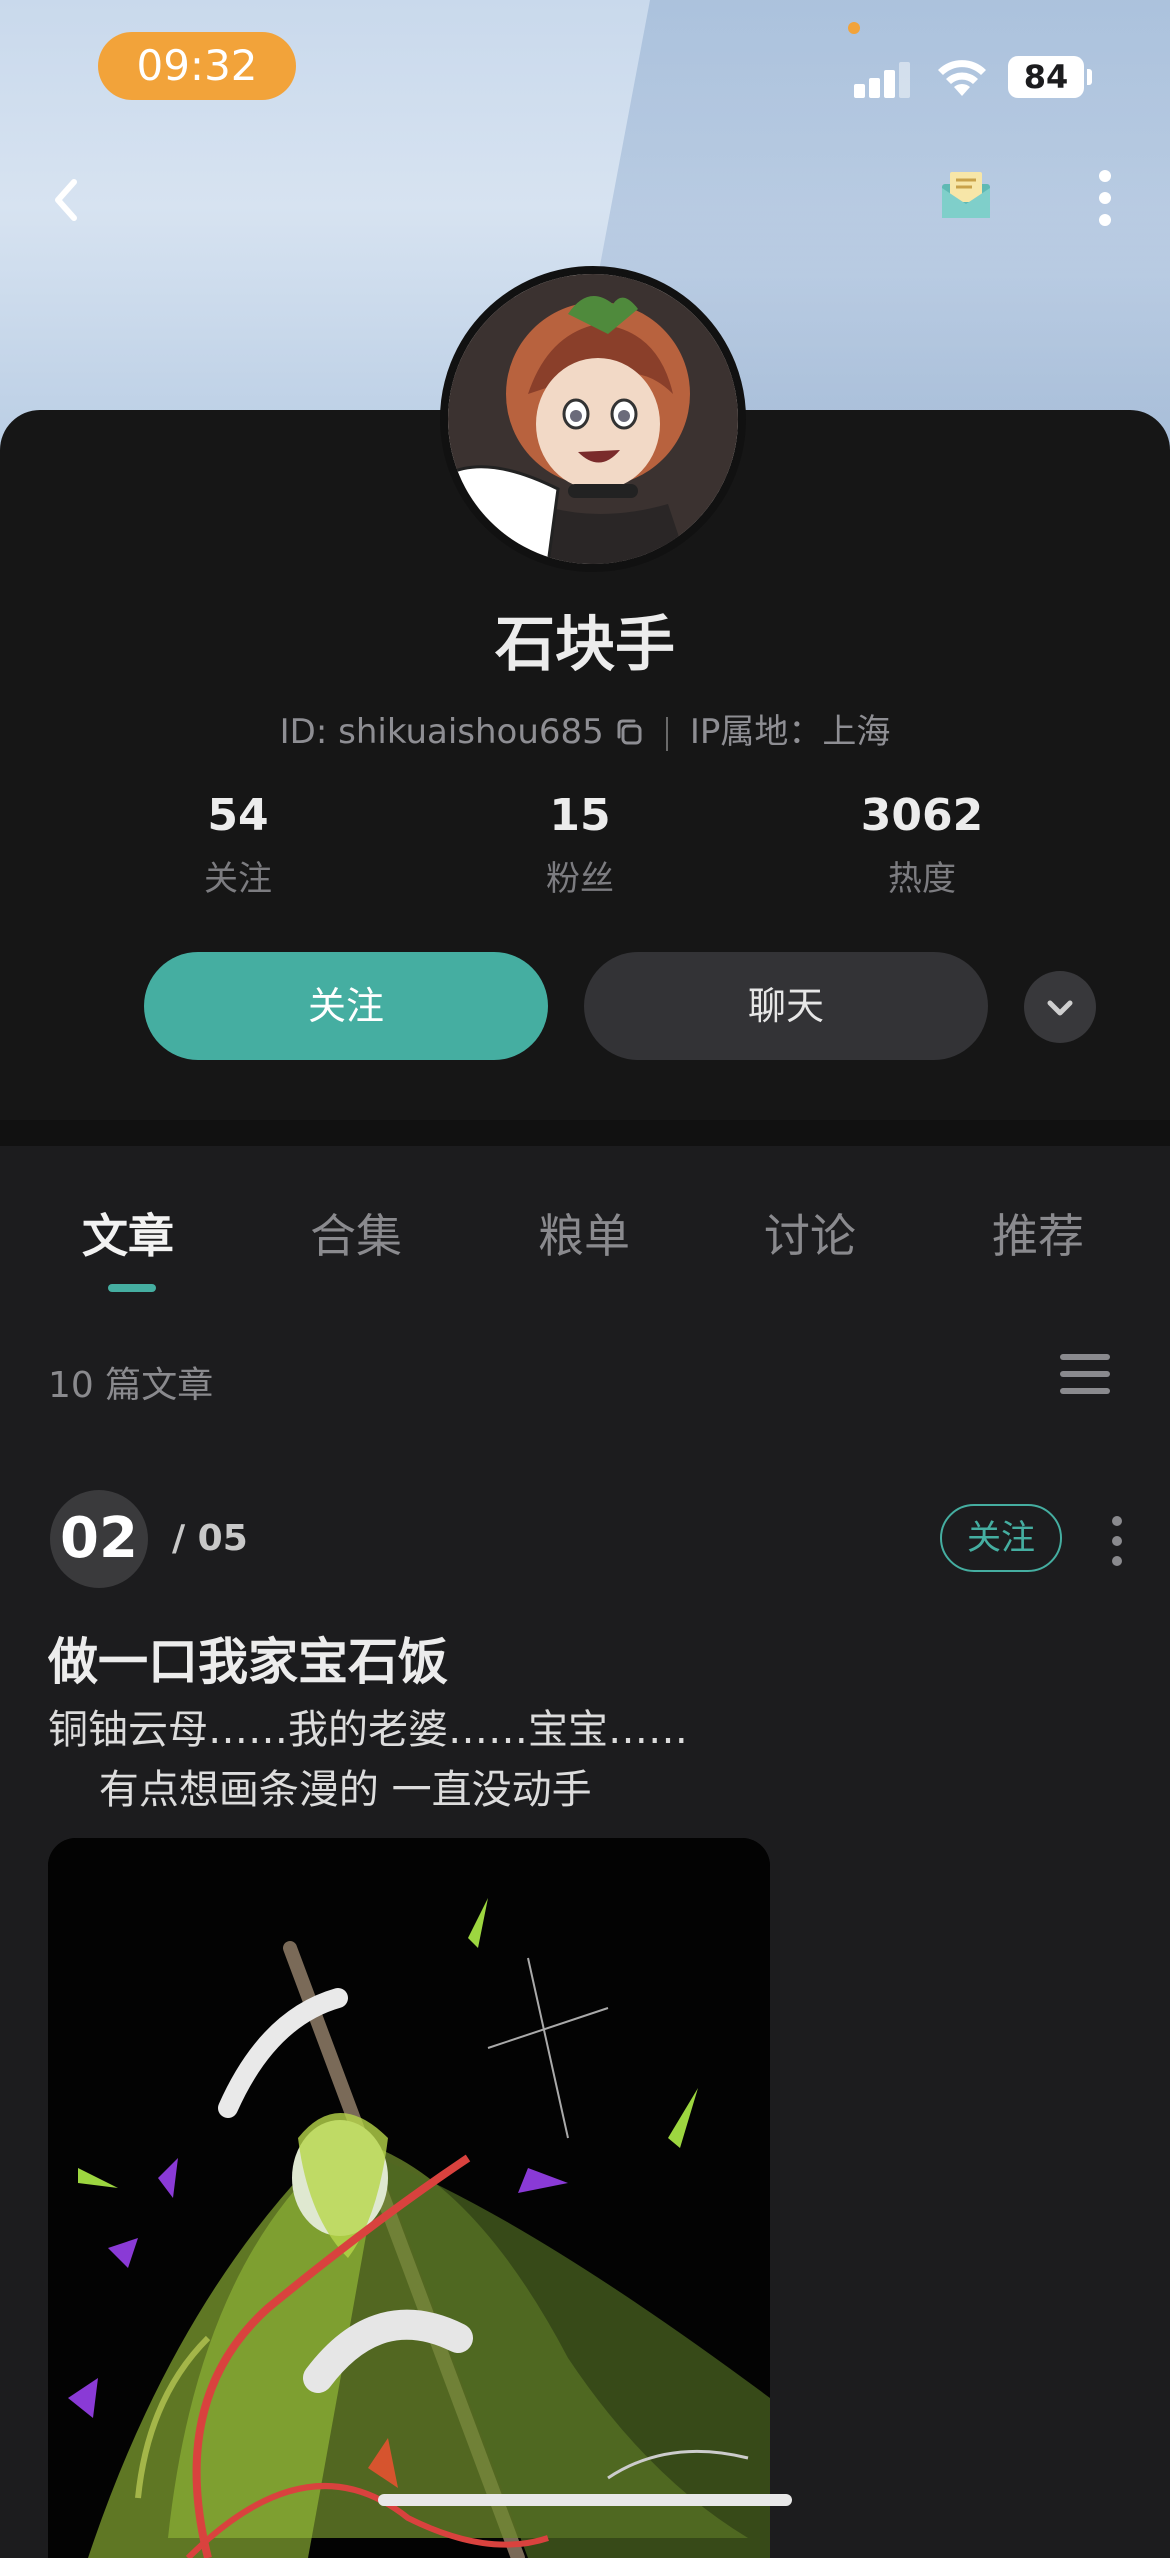  What do you see at coordinates (238, 879) in the screenshot?
I see `stat-following-label: 关注` at bounding box center [238, 879].